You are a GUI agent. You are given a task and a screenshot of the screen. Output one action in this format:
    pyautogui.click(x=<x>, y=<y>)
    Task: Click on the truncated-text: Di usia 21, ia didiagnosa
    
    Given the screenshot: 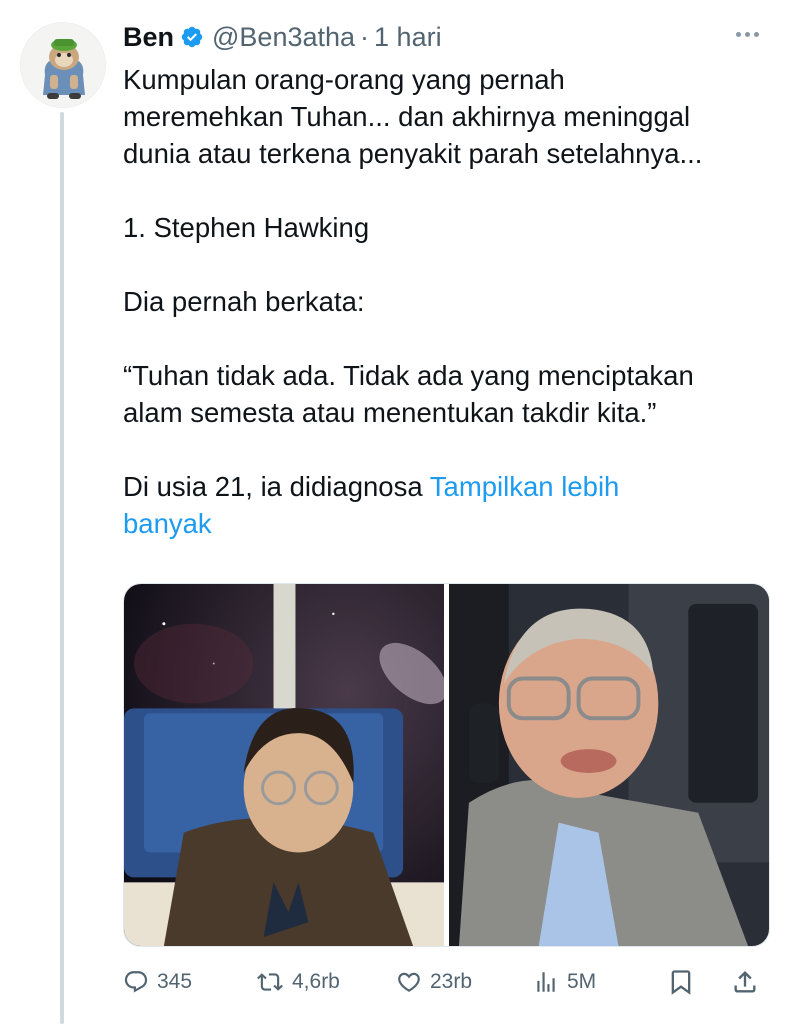 What is the action you would take?
    pyautogui.click(x=276, y=486)
    